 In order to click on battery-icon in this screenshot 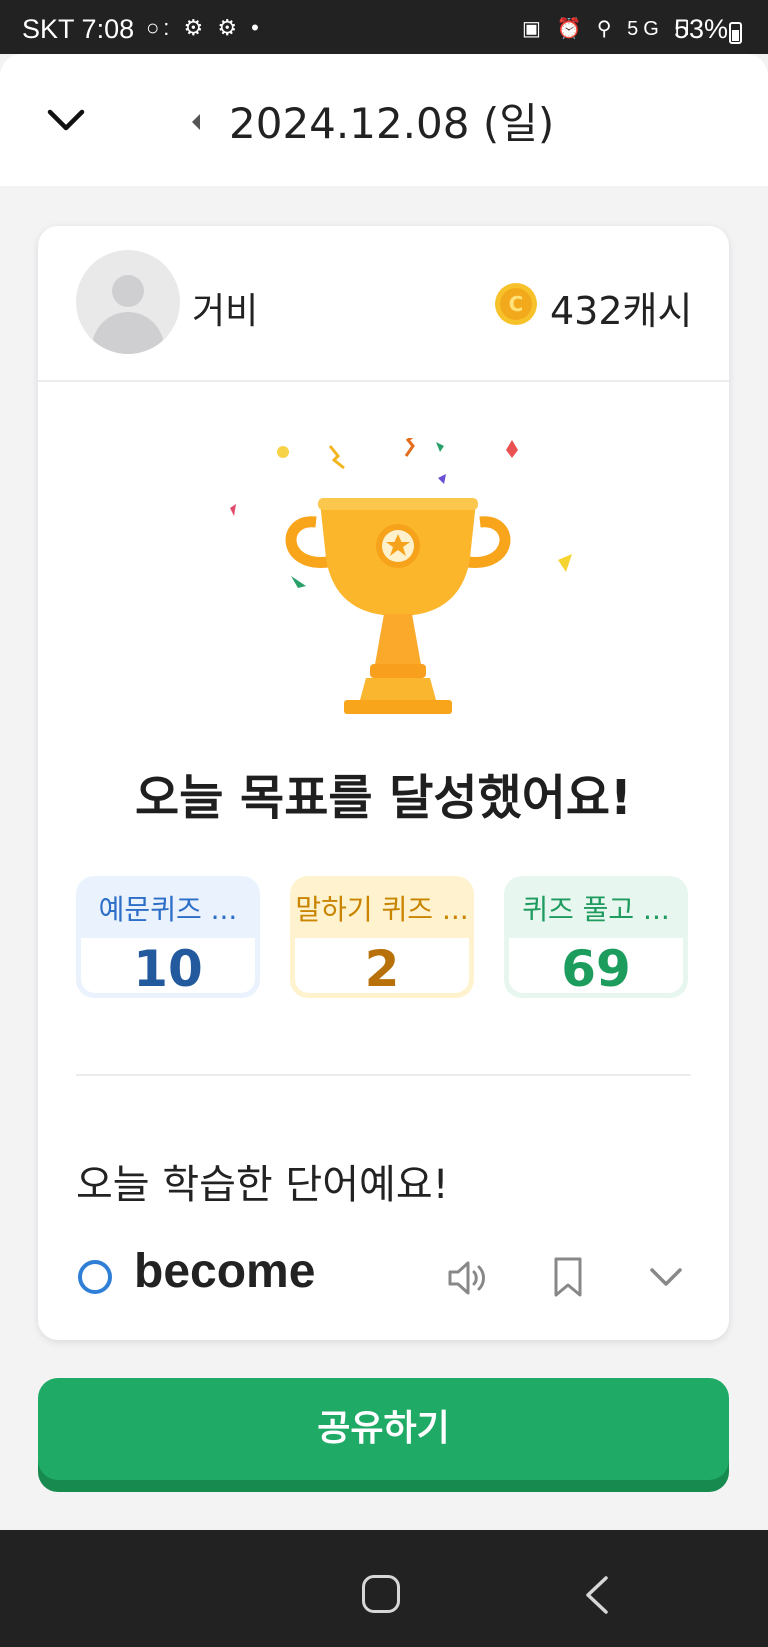, I will do `click(735, 33)`.